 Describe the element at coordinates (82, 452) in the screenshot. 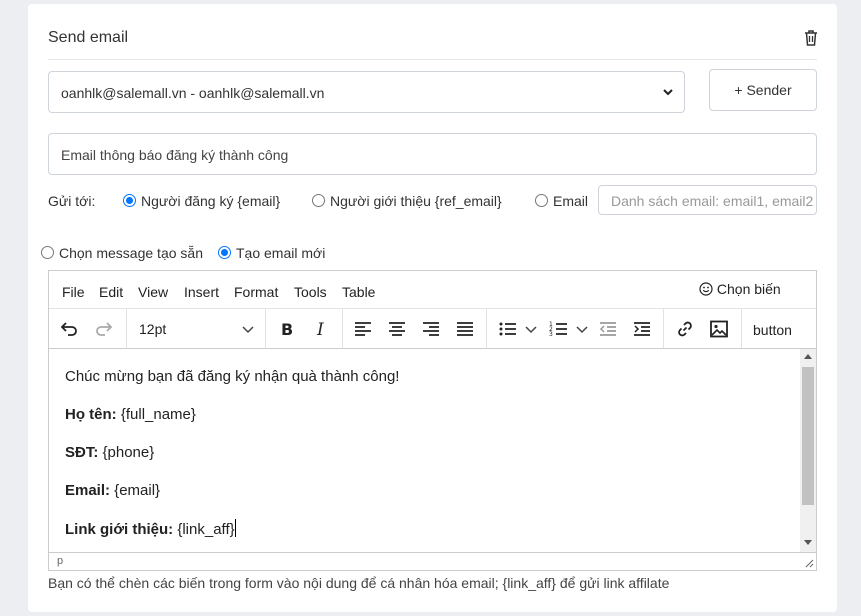

I see `phone-label: SĐT:` at that location.